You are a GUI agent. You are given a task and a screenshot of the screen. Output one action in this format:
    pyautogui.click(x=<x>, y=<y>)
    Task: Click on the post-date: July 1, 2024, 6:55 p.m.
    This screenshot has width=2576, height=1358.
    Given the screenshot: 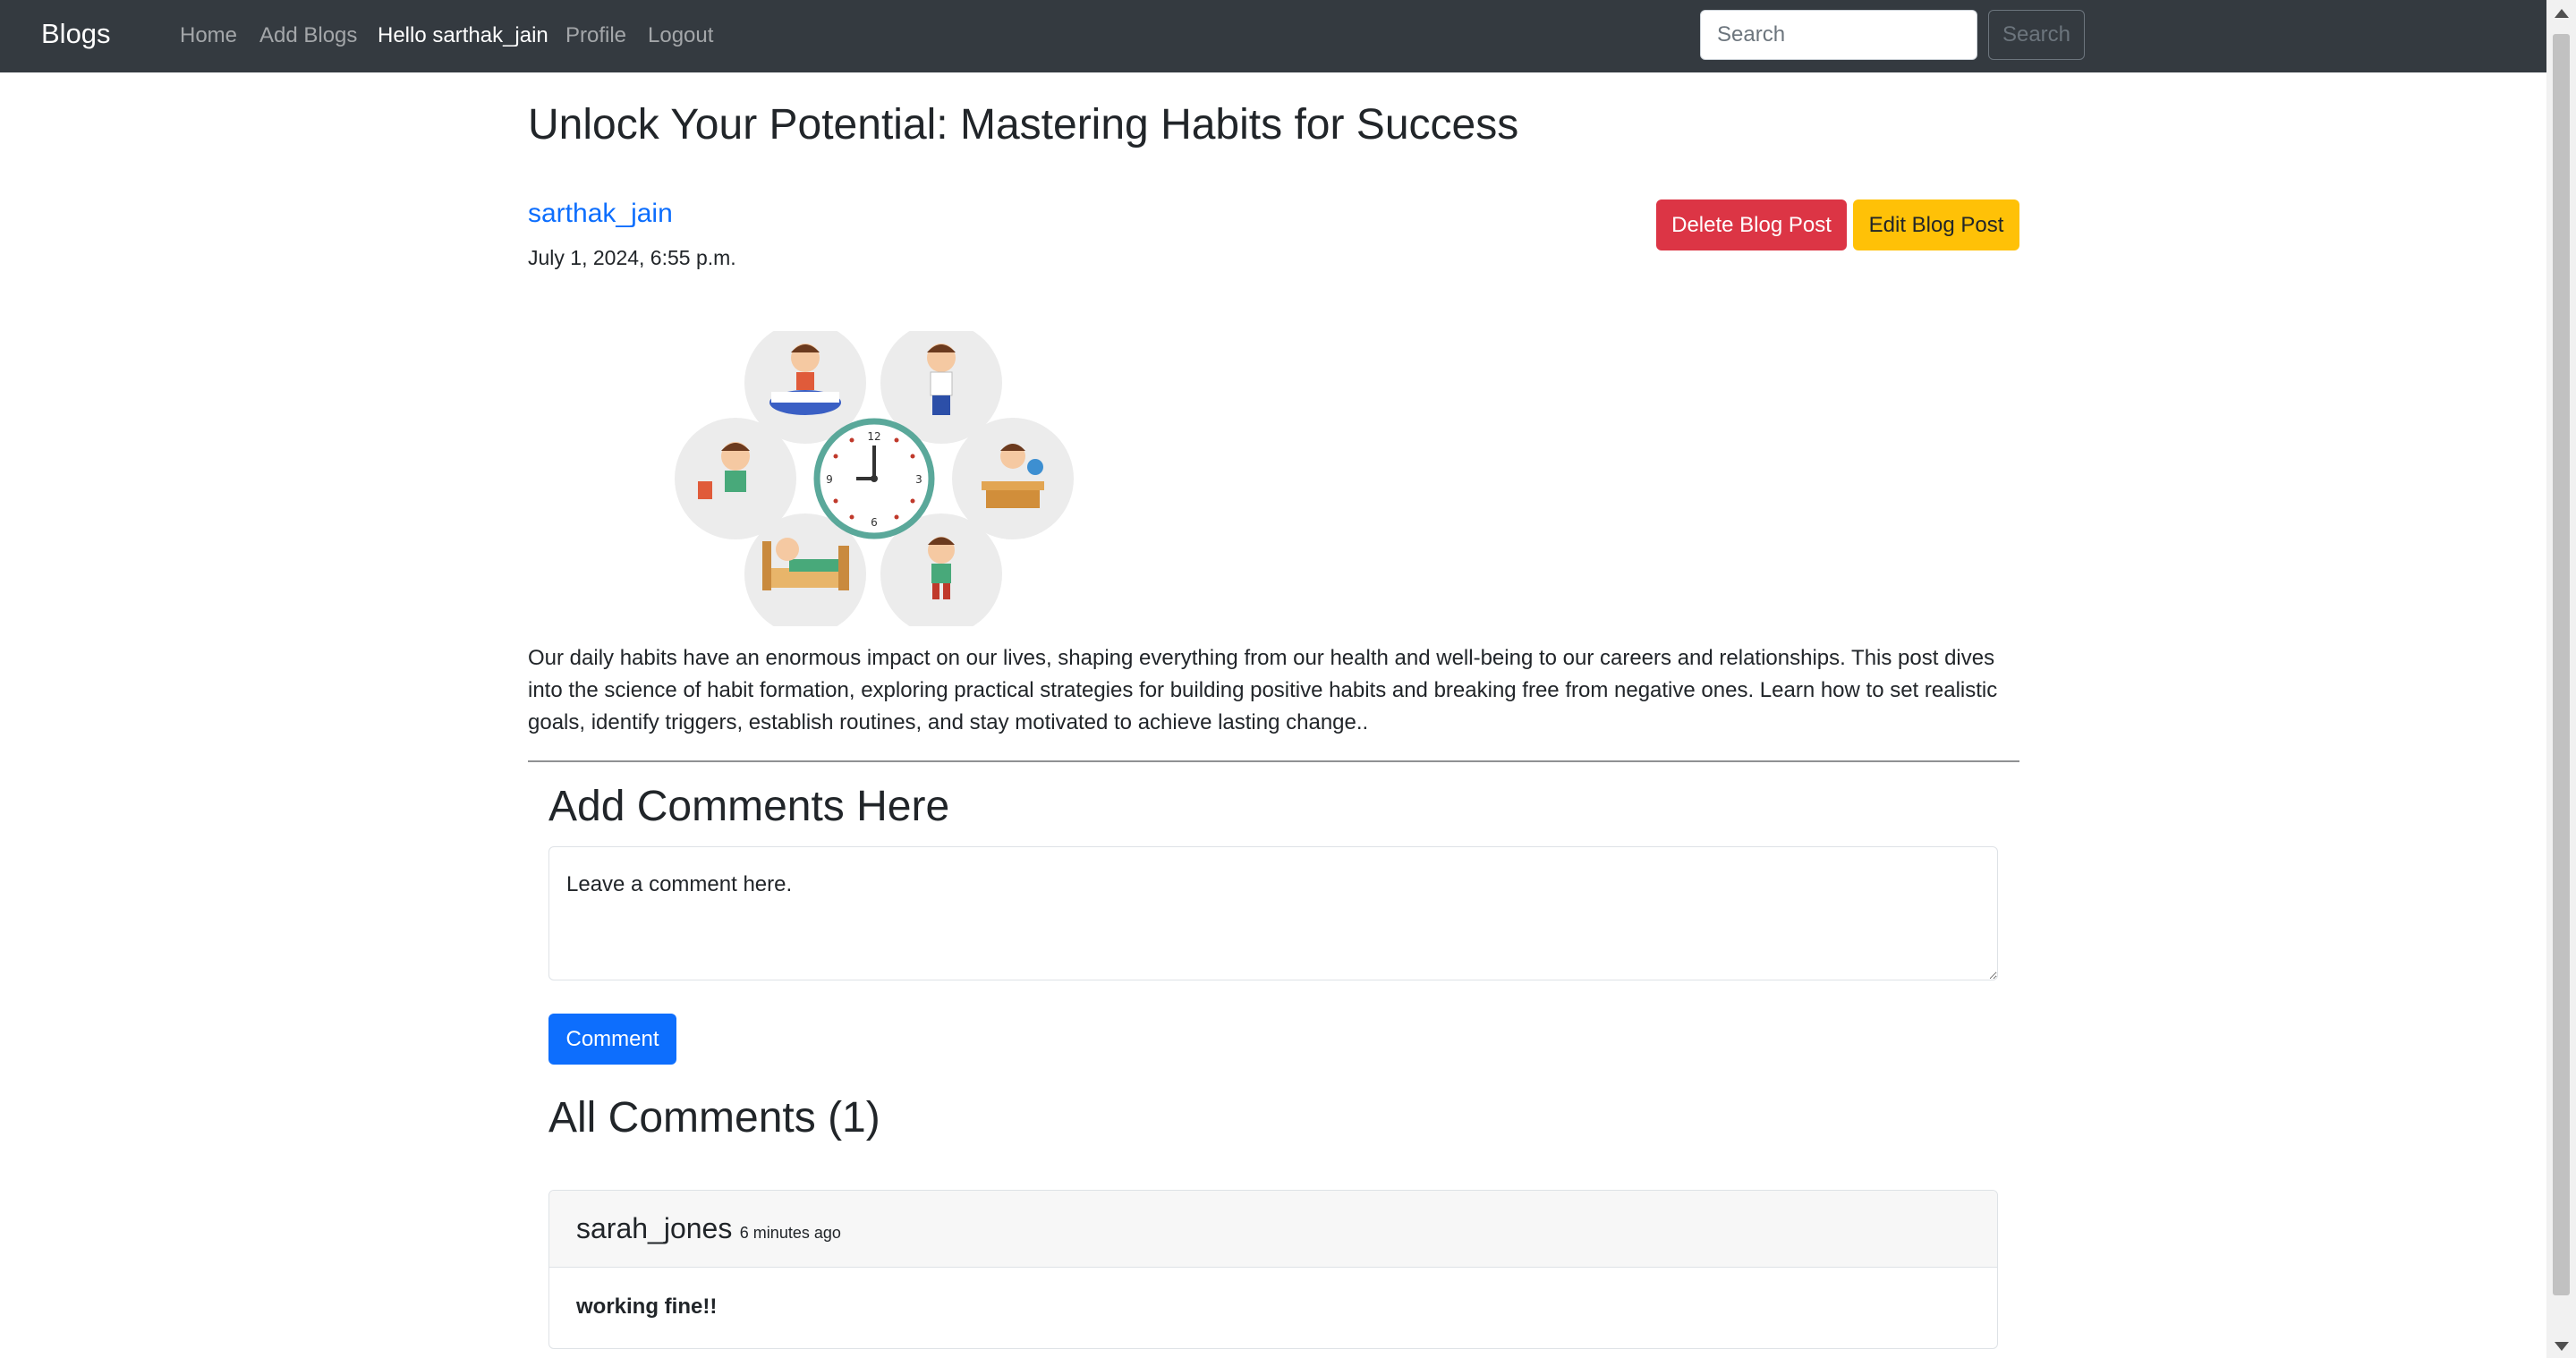 What is the action you would take?
    pyautogui.click(x=632, y=258)
    